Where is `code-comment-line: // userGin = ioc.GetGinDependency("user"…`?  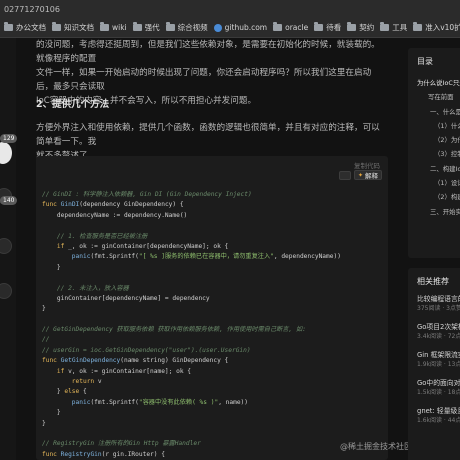
code-comment-line: // userGin = ioc.GetGinDependency("user"… is located at coordinates (146, 350).